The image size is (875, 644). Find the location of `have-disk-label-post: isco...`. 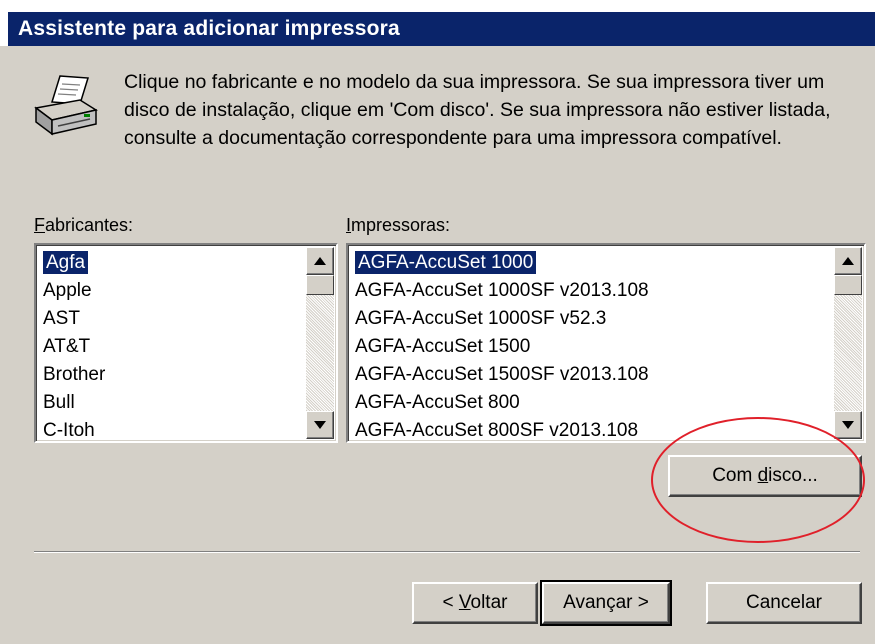

have-disk-label-post: isco... is located at coordinates (793, 475).